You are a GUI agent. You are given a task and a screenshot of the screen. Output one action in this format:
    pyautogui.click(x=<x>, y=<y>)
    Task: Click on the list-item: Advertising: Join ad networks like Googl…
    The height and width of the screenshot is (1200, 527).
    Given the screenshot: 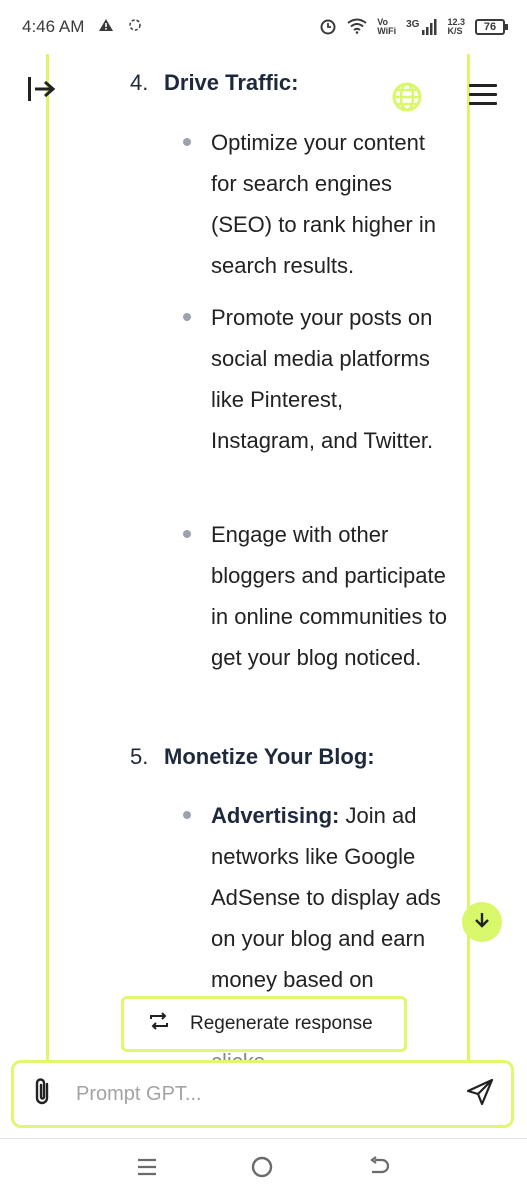 What is the action you would take?
    pyautogui.click(x=331, y=897)
    